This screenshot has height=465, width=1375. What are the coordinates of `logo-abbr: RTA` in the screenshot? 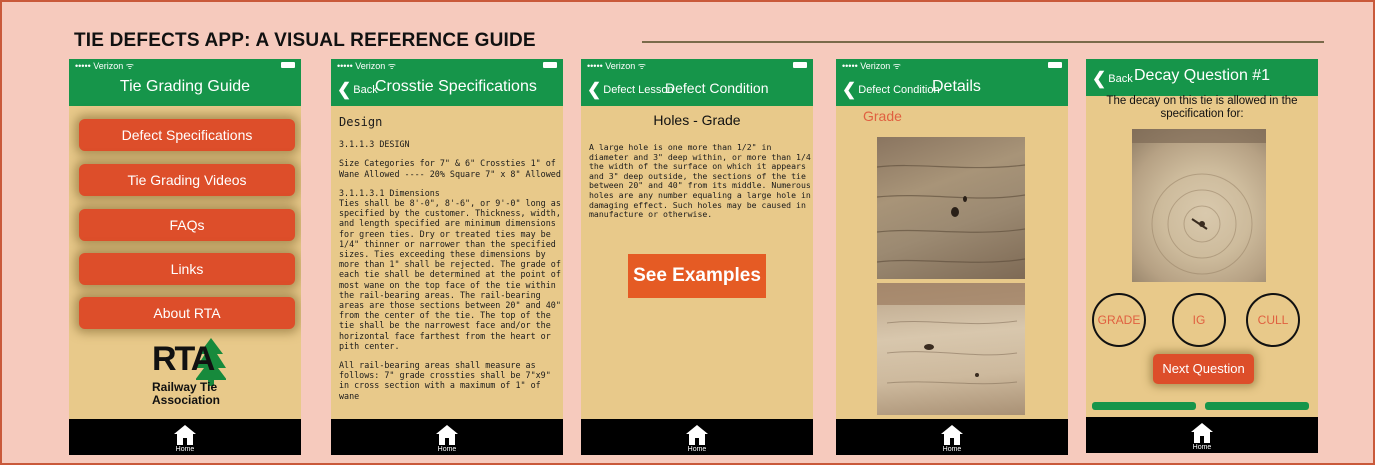 It's located at (183, 359).